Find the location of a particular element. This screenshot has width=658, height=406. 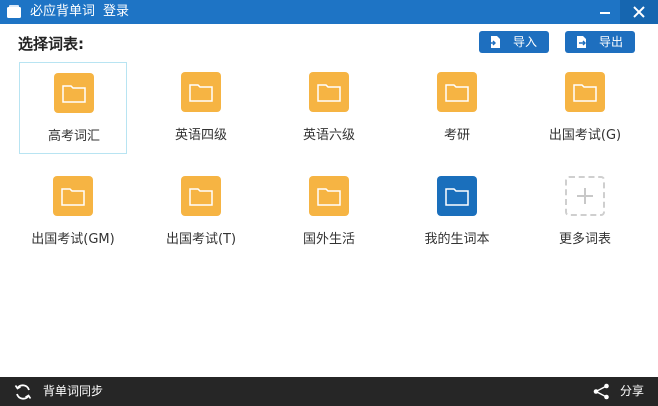

wordlist-label: 国外生活 is located at coordinates (328, 239).